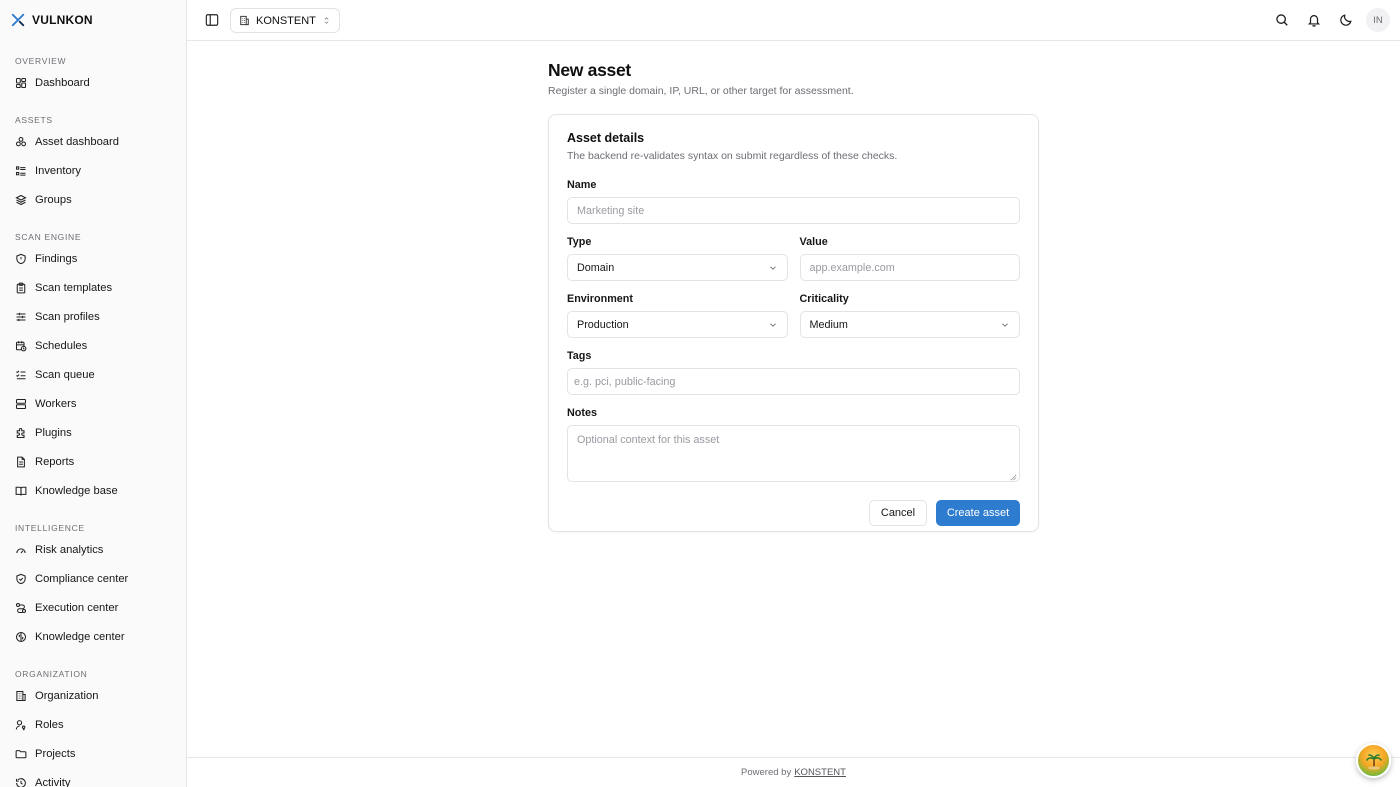  Describe the element at coordinates (21, 142) in the screenshot. I see `asset-cluster-icon` at that location.